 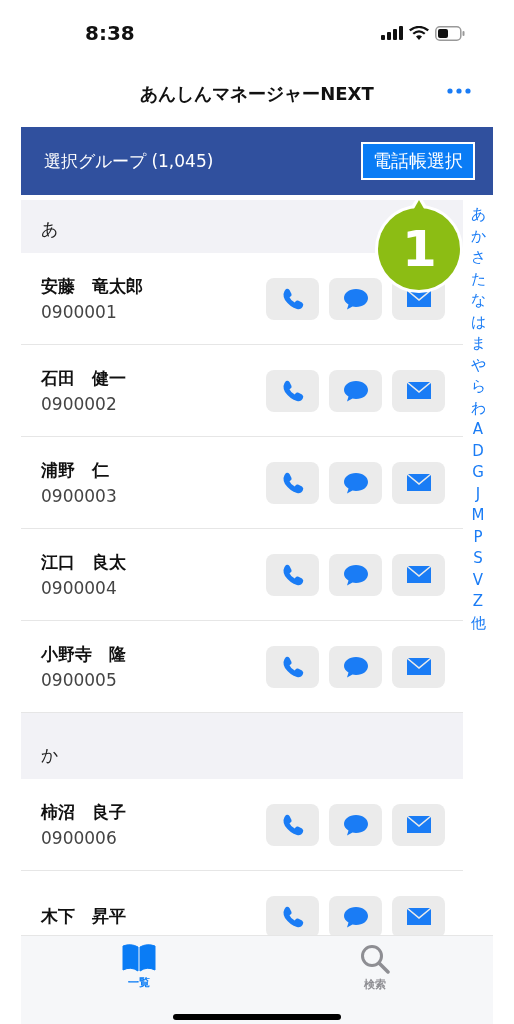 What do you see at coordinates (83, 378) in the screenshot?
I see `contact-name: 石田 健一` at bounding box center [83, 378].